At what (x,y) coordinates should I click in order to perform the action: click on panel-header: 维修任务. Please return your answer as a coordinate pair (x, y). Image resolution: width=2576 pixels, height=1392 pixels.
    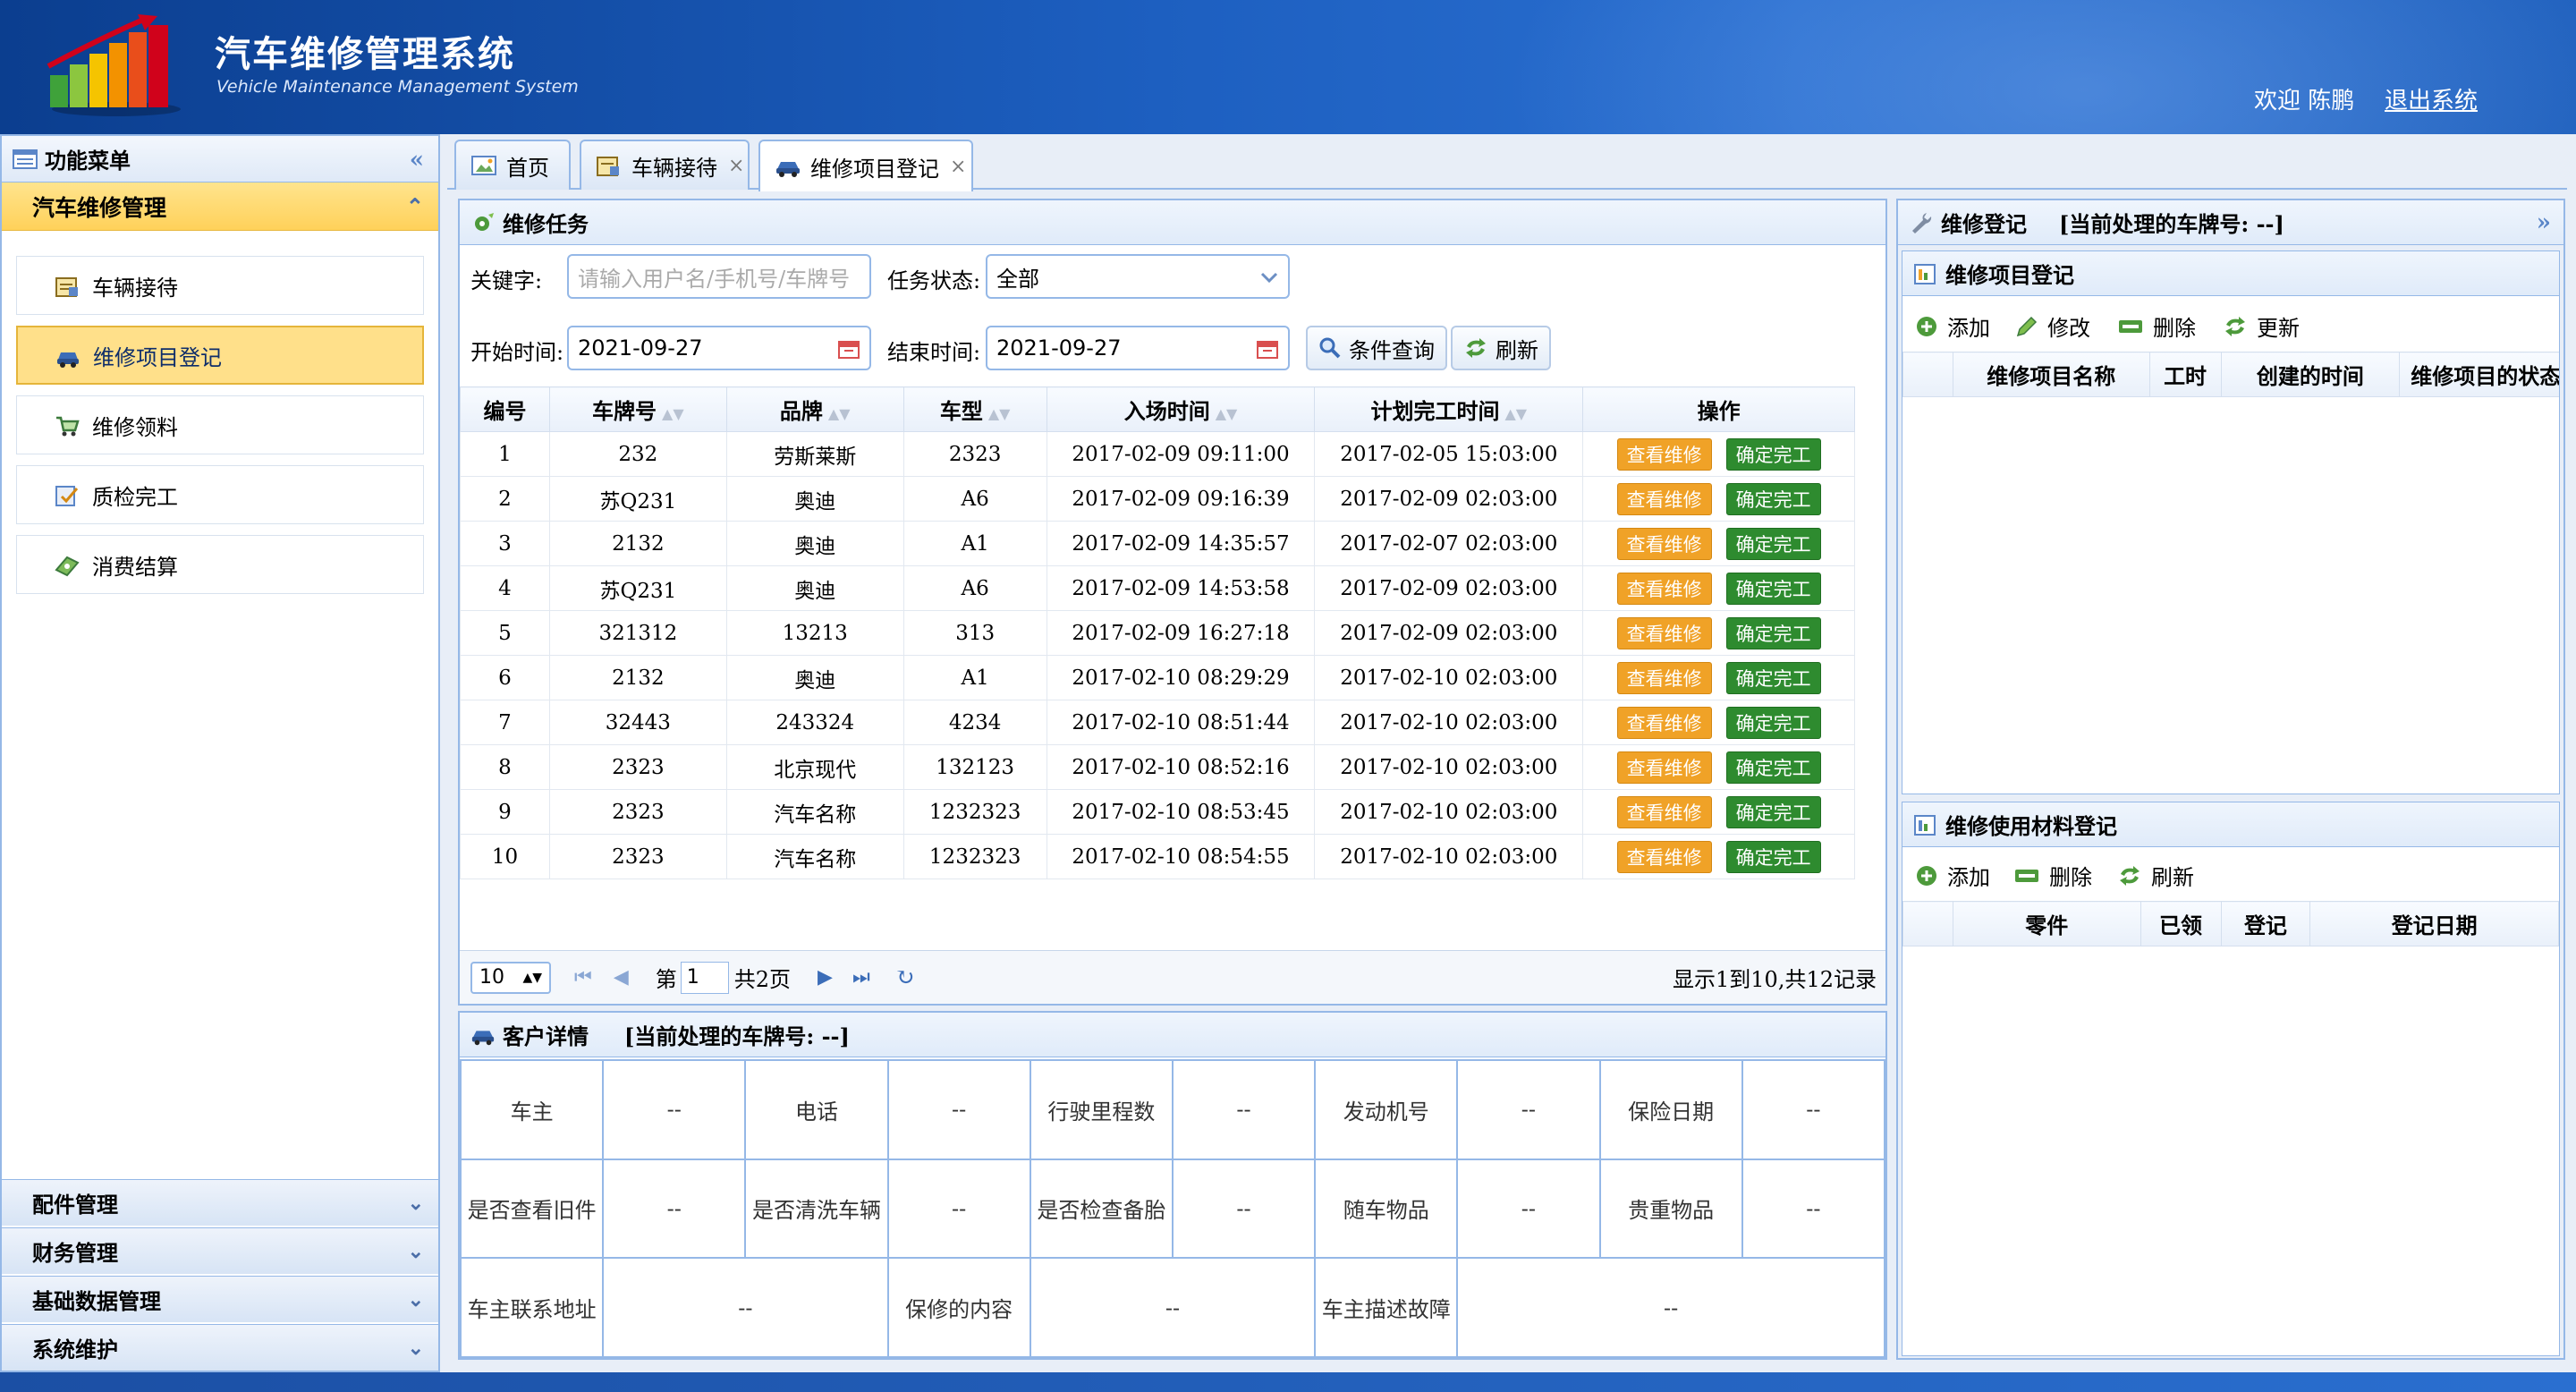
    Looking at the image, I should click on (1172, 222).